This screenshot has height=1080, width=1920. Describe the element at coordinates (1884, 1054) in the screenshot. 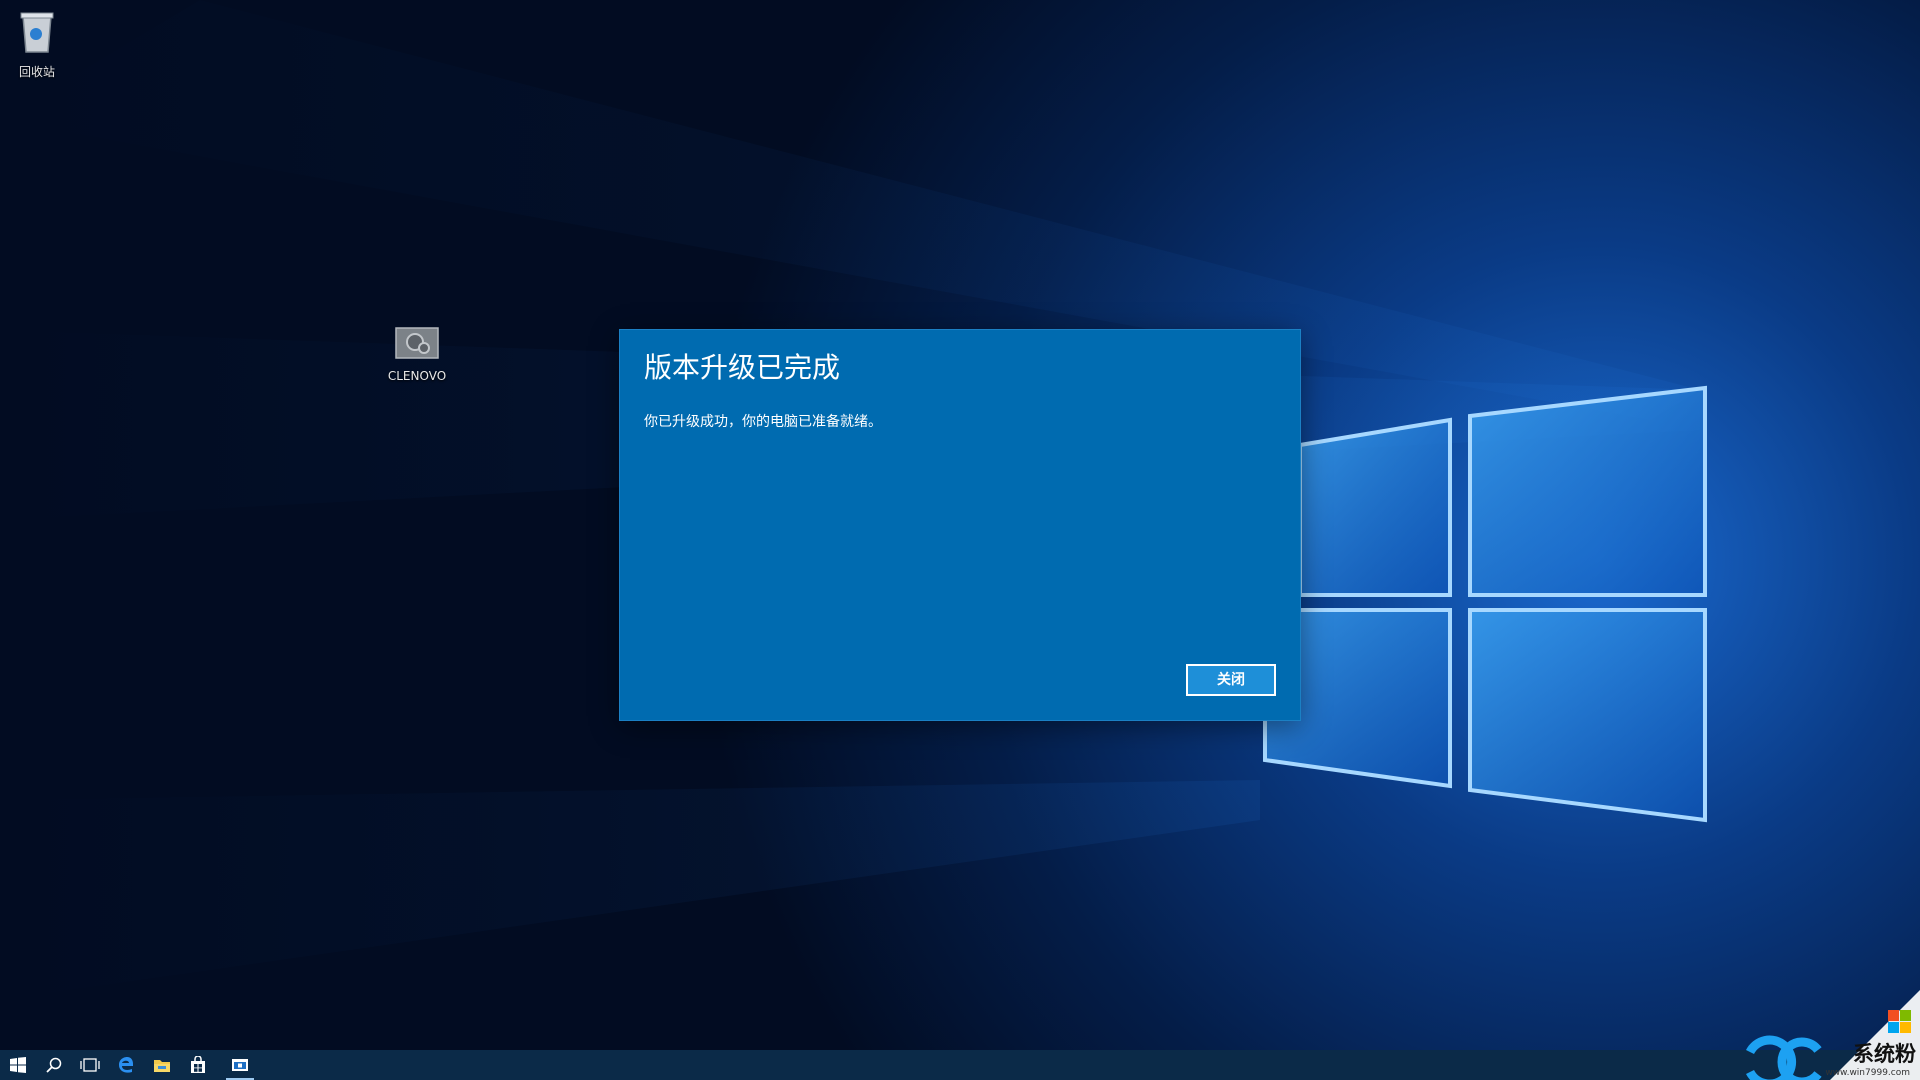

I see `watermark-text: 系统粉` at that location.